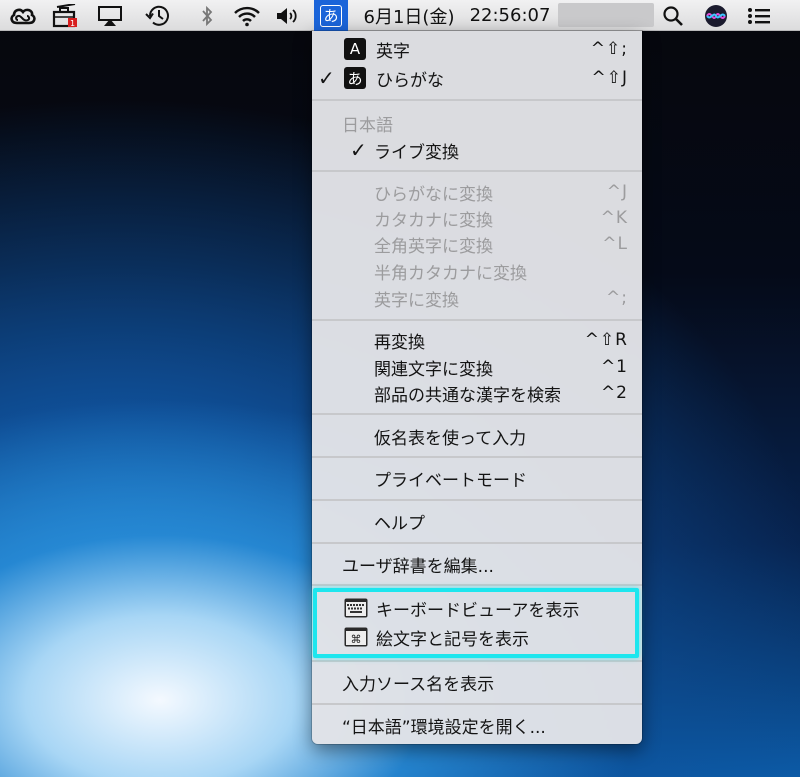  Describe the element at coordinates (759, 15) in the screenshot. I see `notification-center-icon` at that location.